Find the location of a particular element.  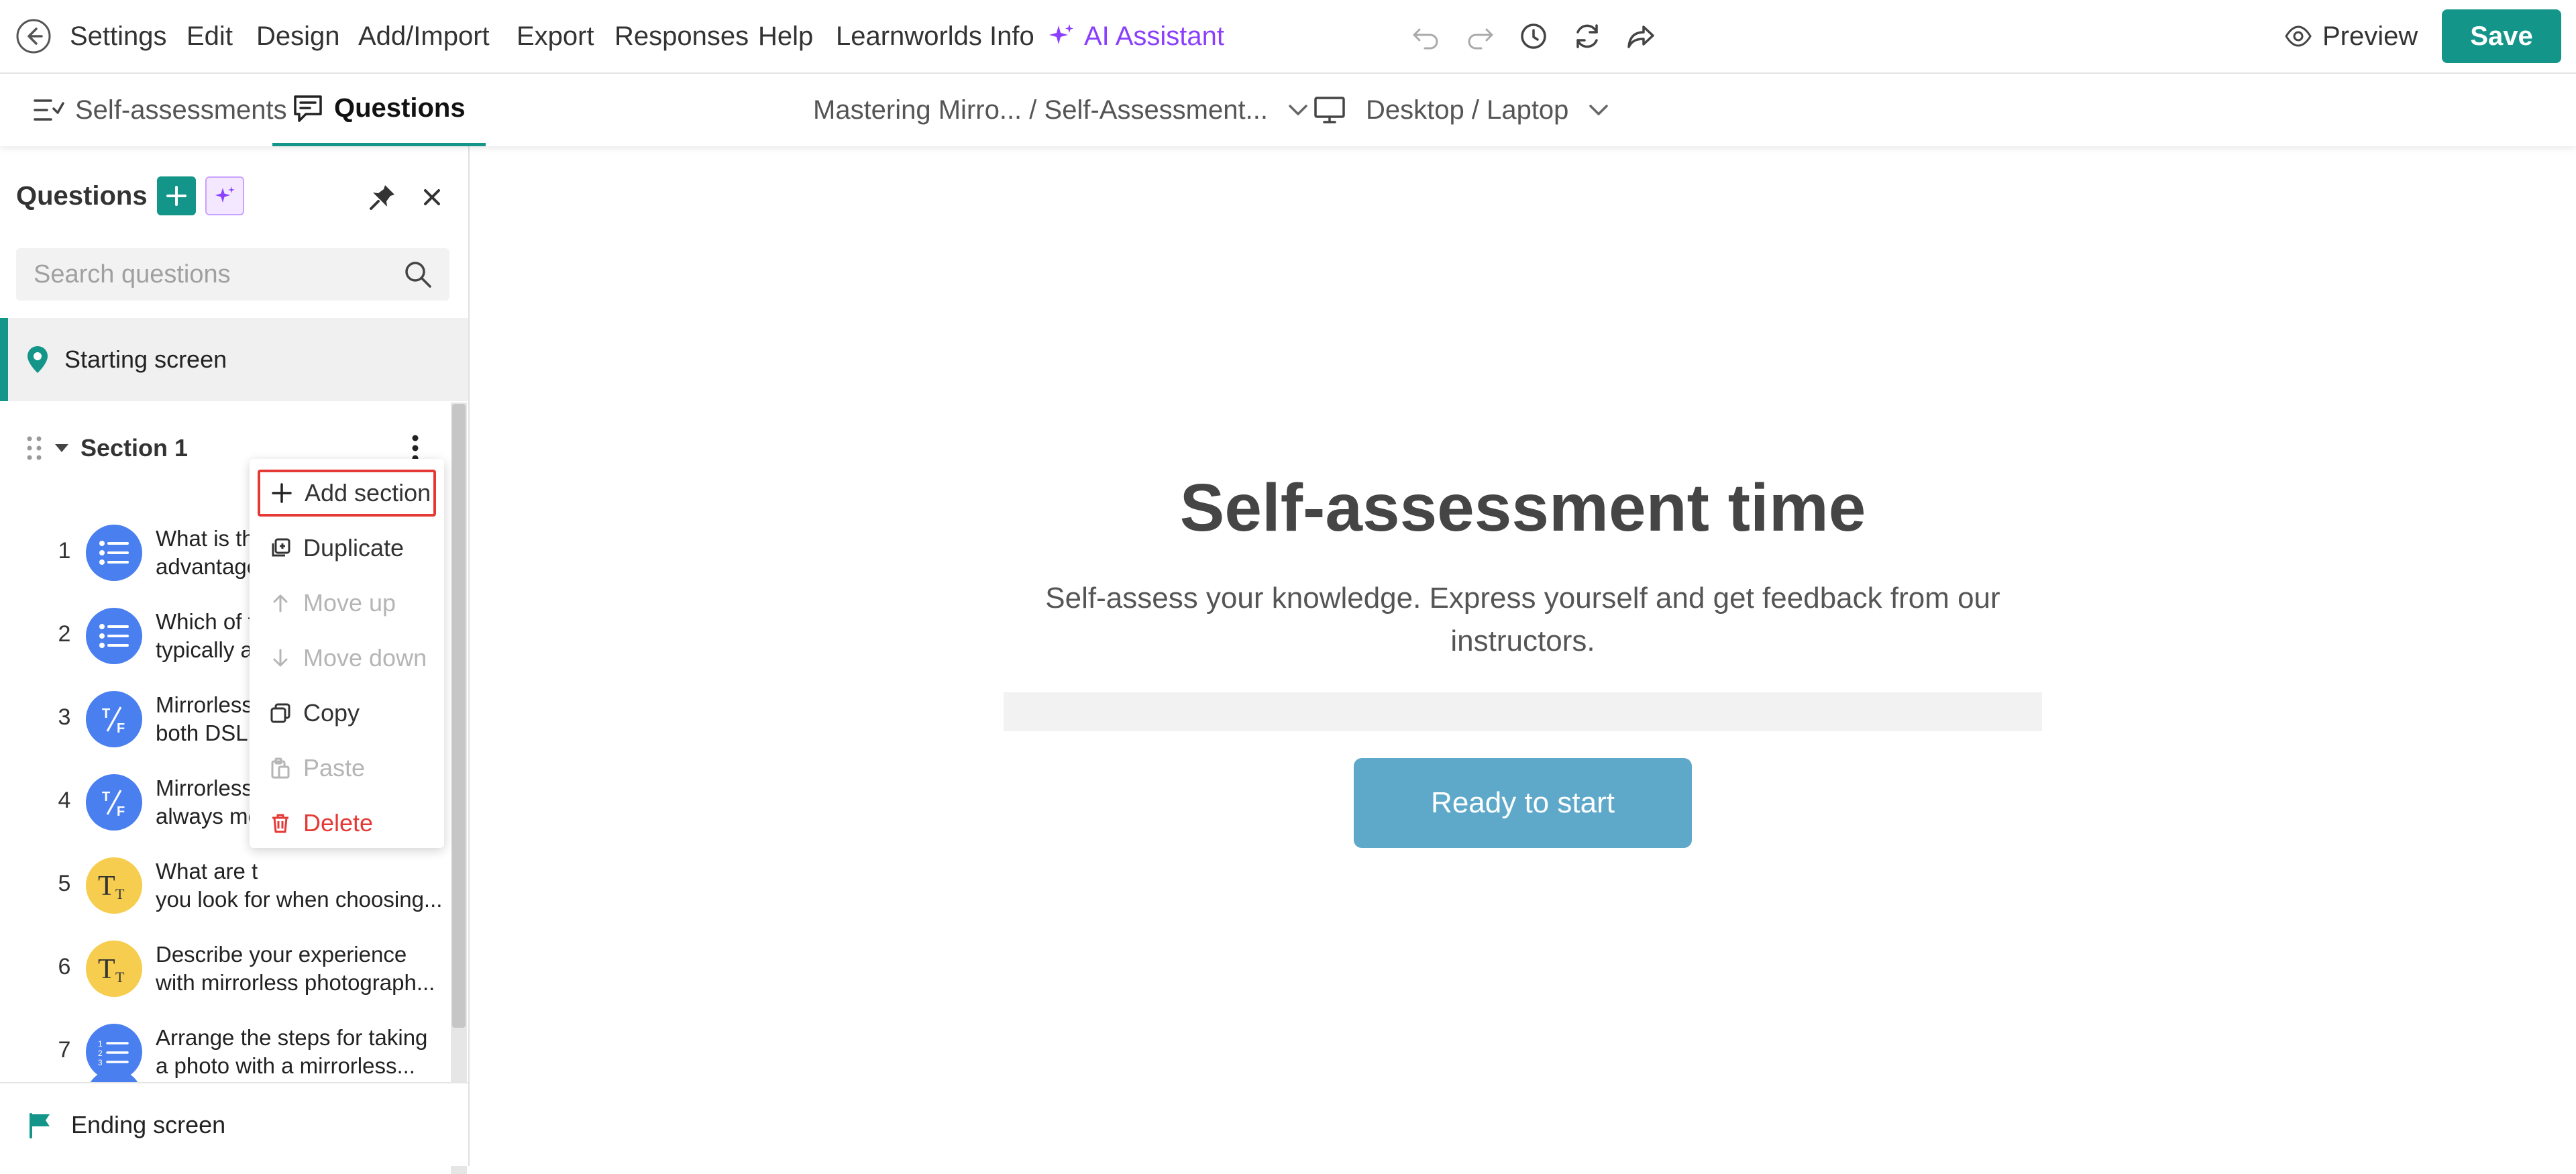

section-label: Section 1 is located at coordinates (134, 448).